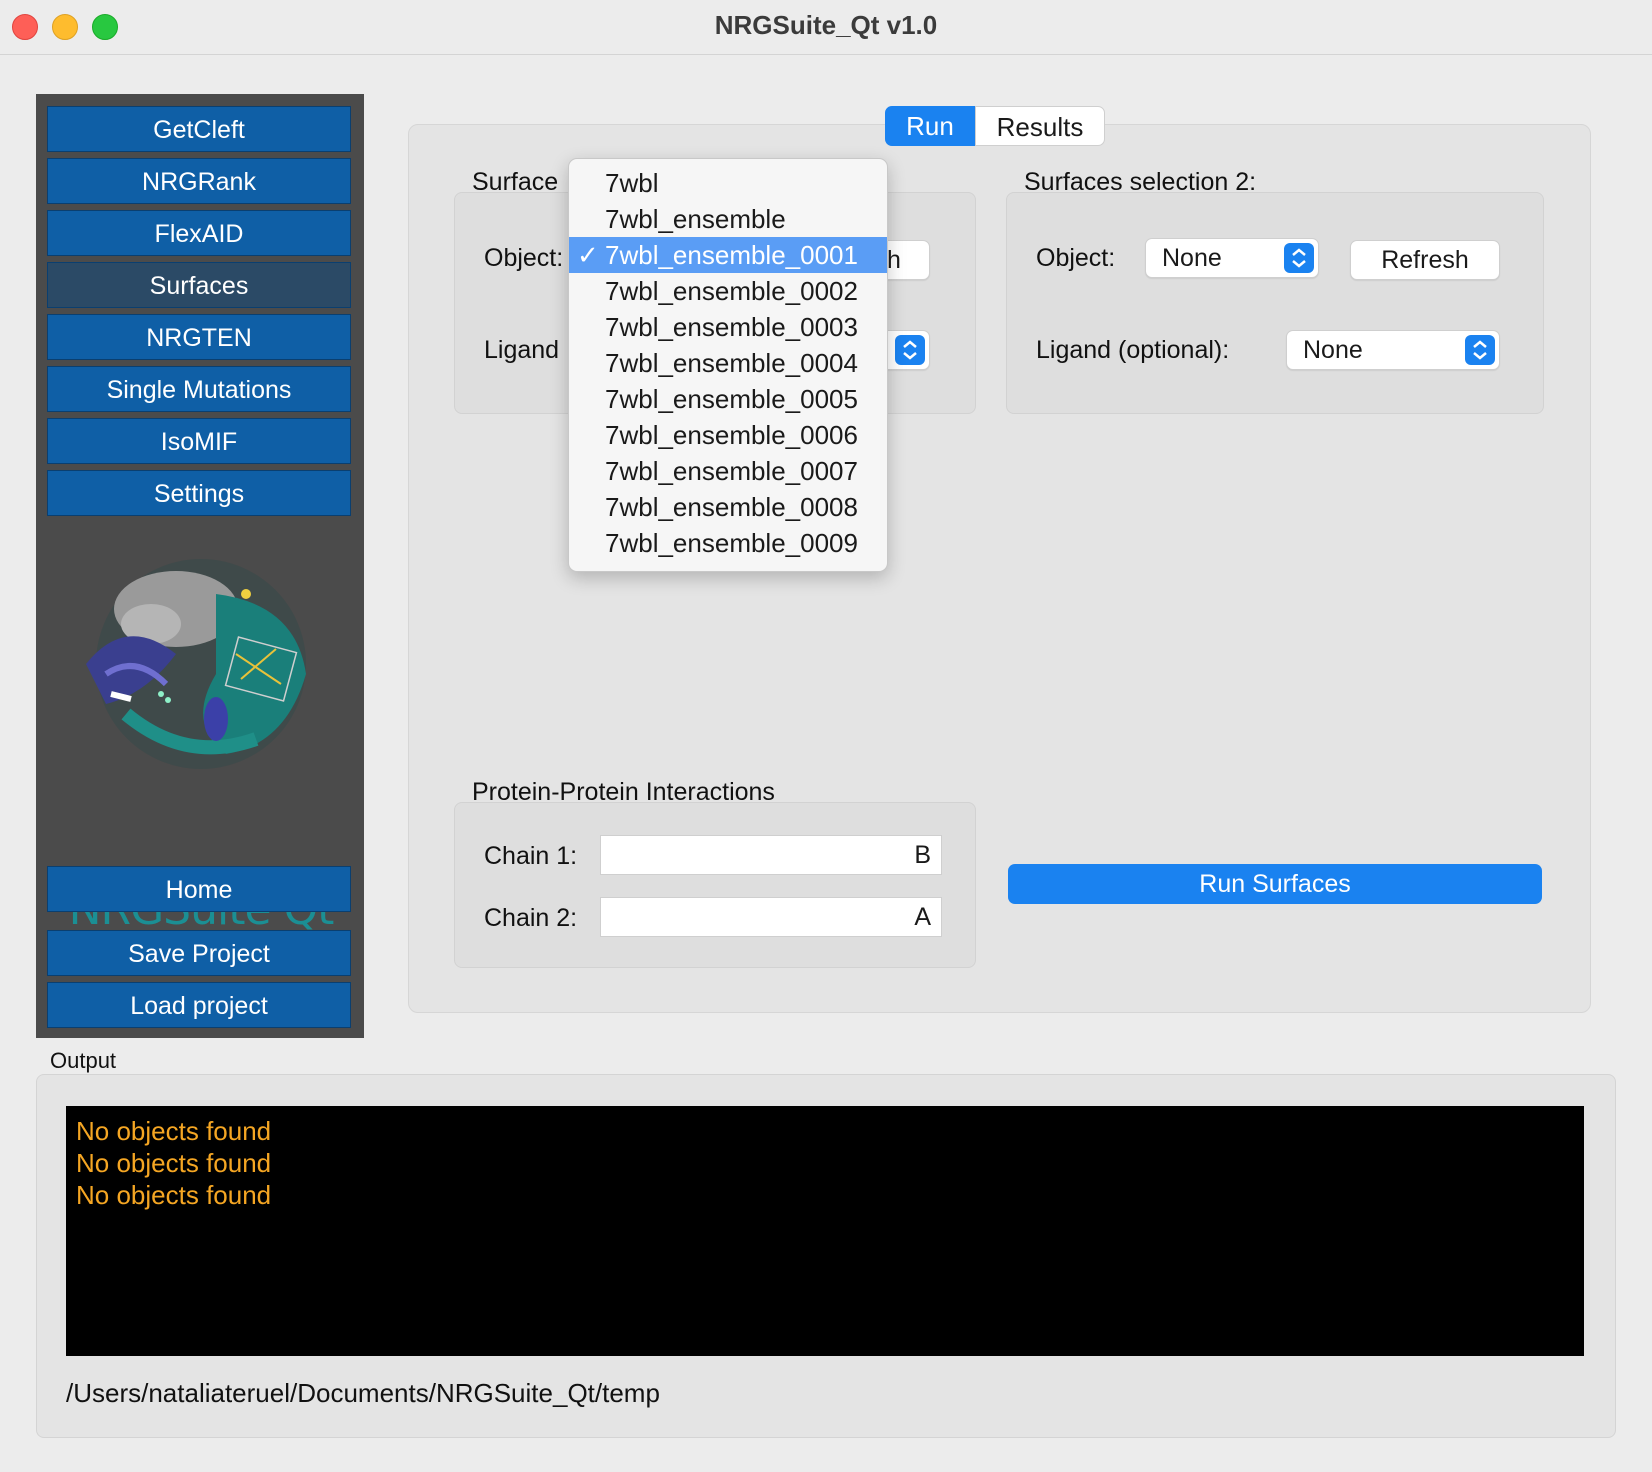 This screenshot has height=1472, width=1652. Describe the element at coordinates (83, 1060) in the screenshot. I see `output-label: Output` at that location.